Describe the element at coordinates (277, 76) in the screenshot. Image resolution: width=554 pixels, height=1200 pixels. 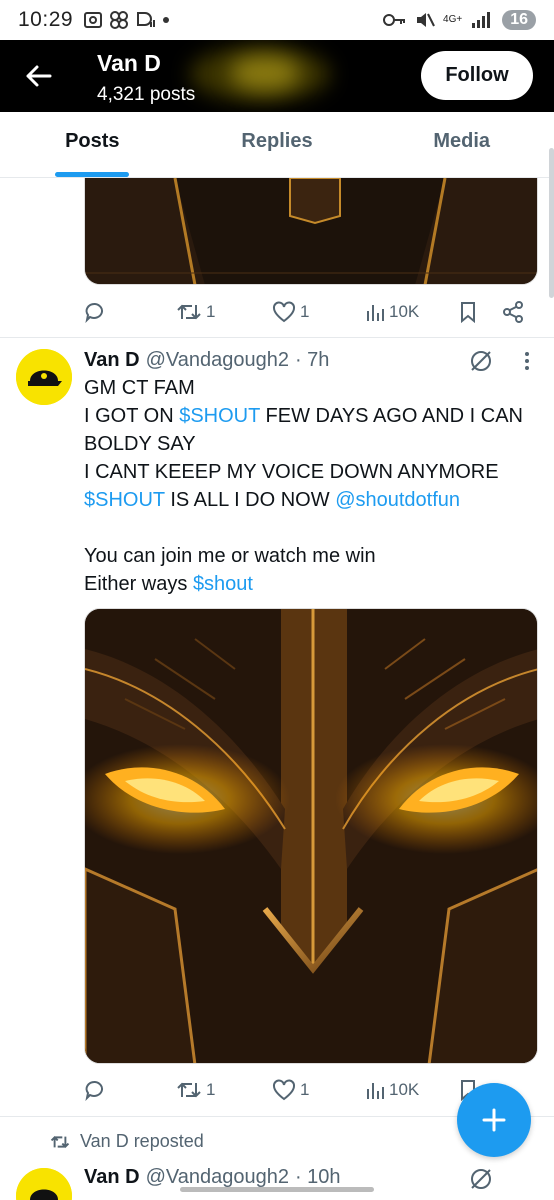
I see `profile-header: Van D 4,321 posts Follow` at that location.